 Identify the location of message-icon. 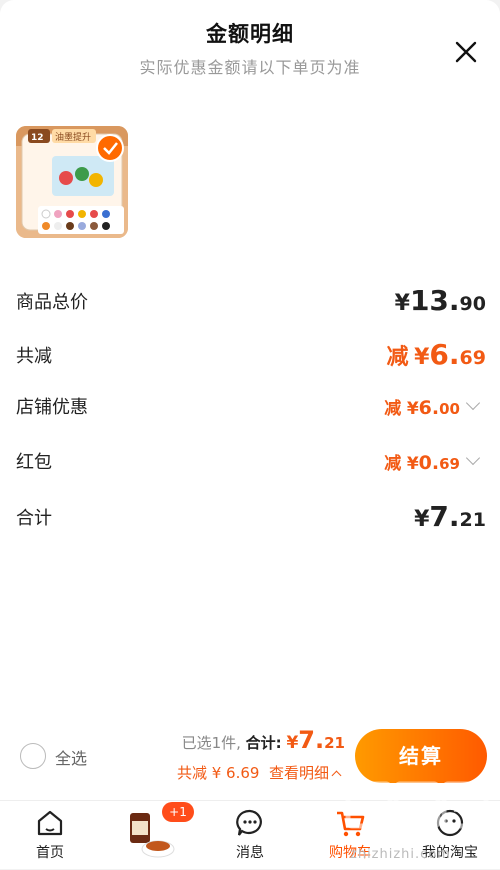
(249, 822).